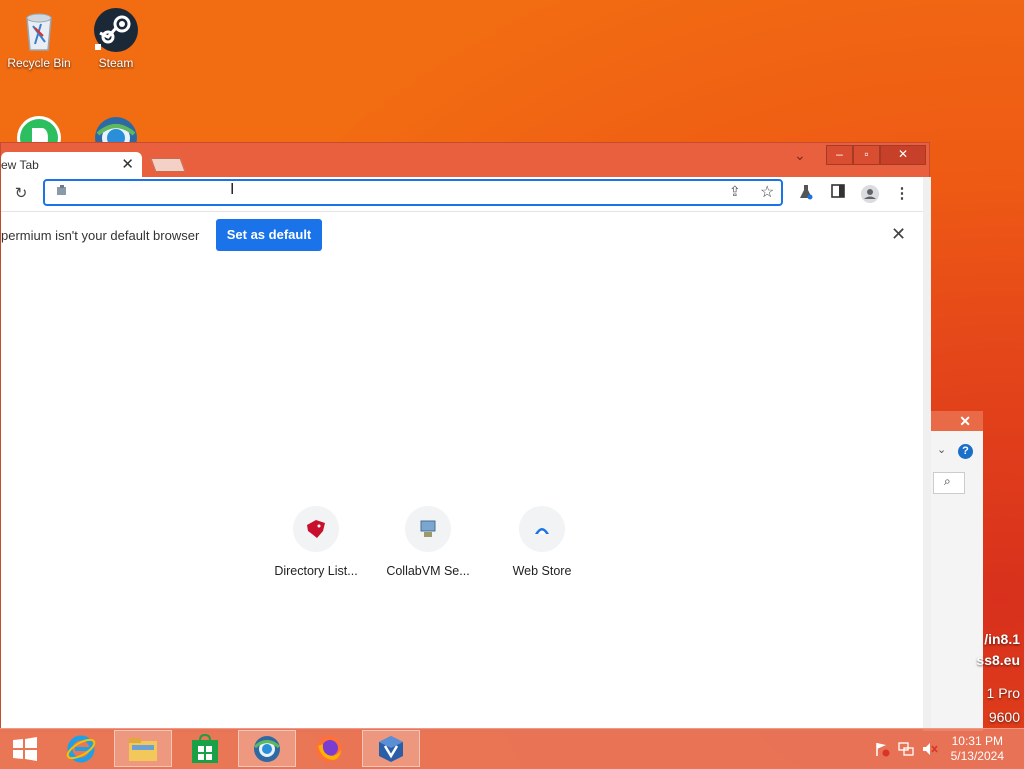 This screenshot has width=1024, height=769. I want to click on text-cursor-icon: I, so click(232, 189).